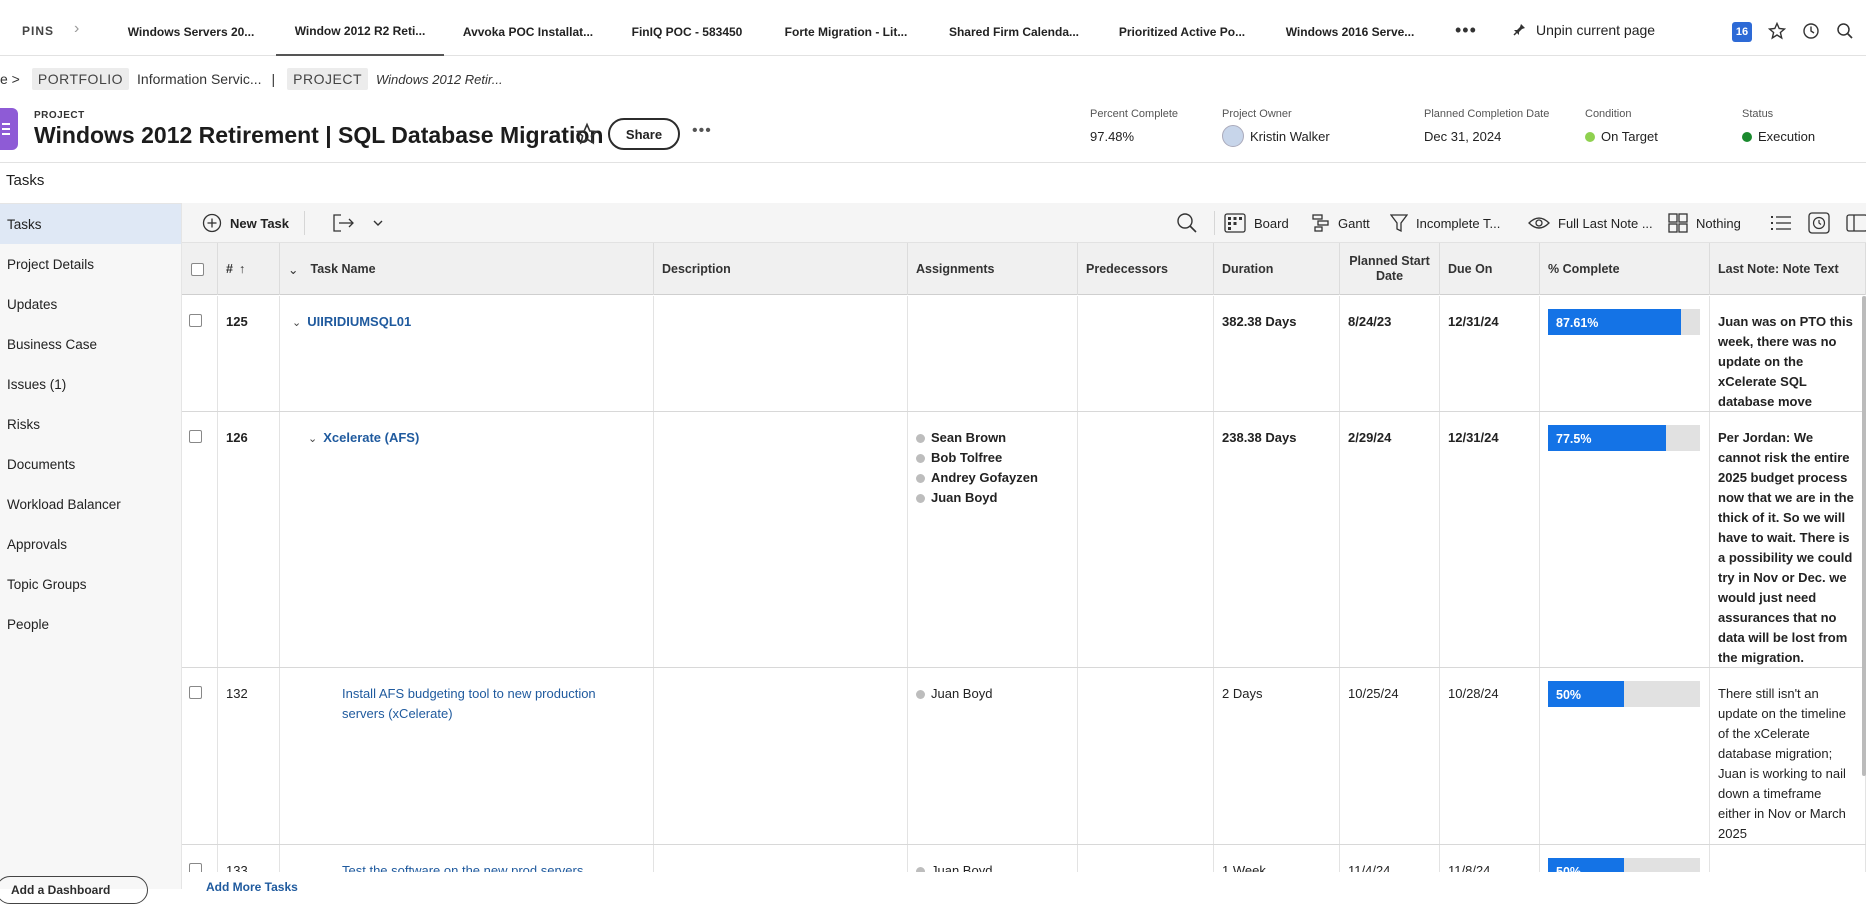 The image size is (1866, 904). I want to click on percent-complete-cell: 50%, so click(1625, 756).